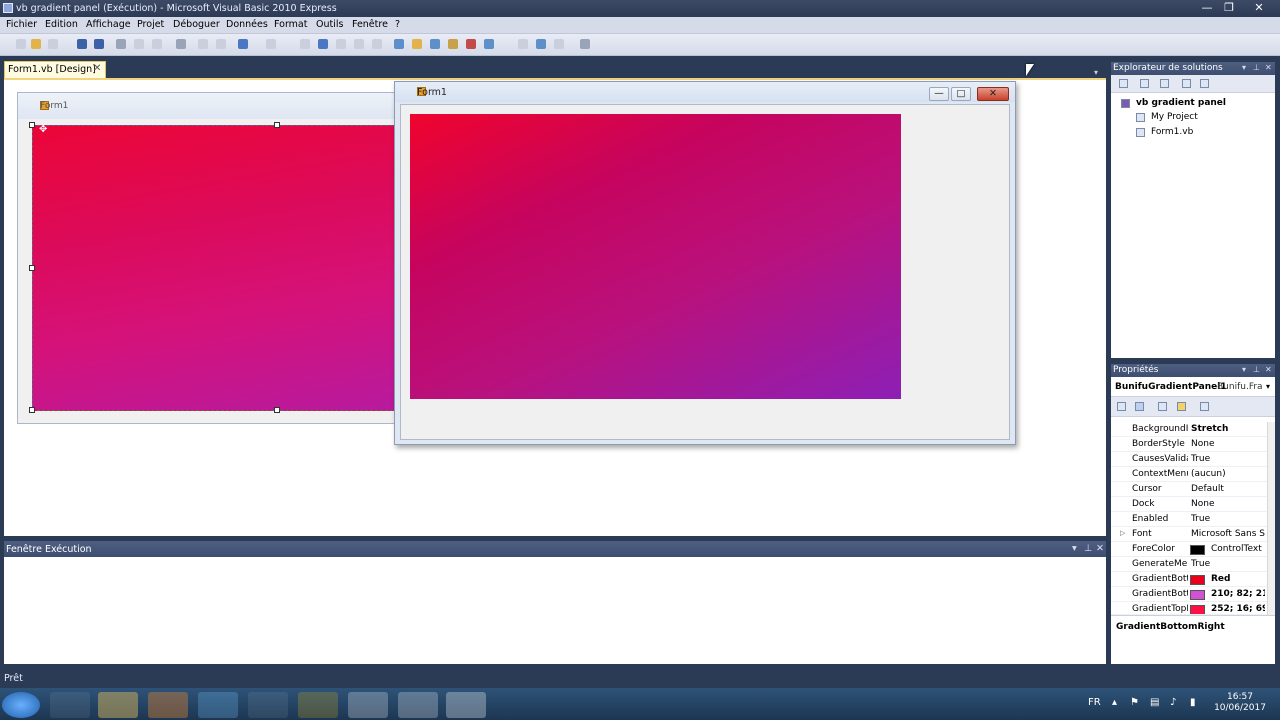 This screenshot has height=720, width=1280. I want to click on tree-item-my-project: My Project, so click(1174, 117).